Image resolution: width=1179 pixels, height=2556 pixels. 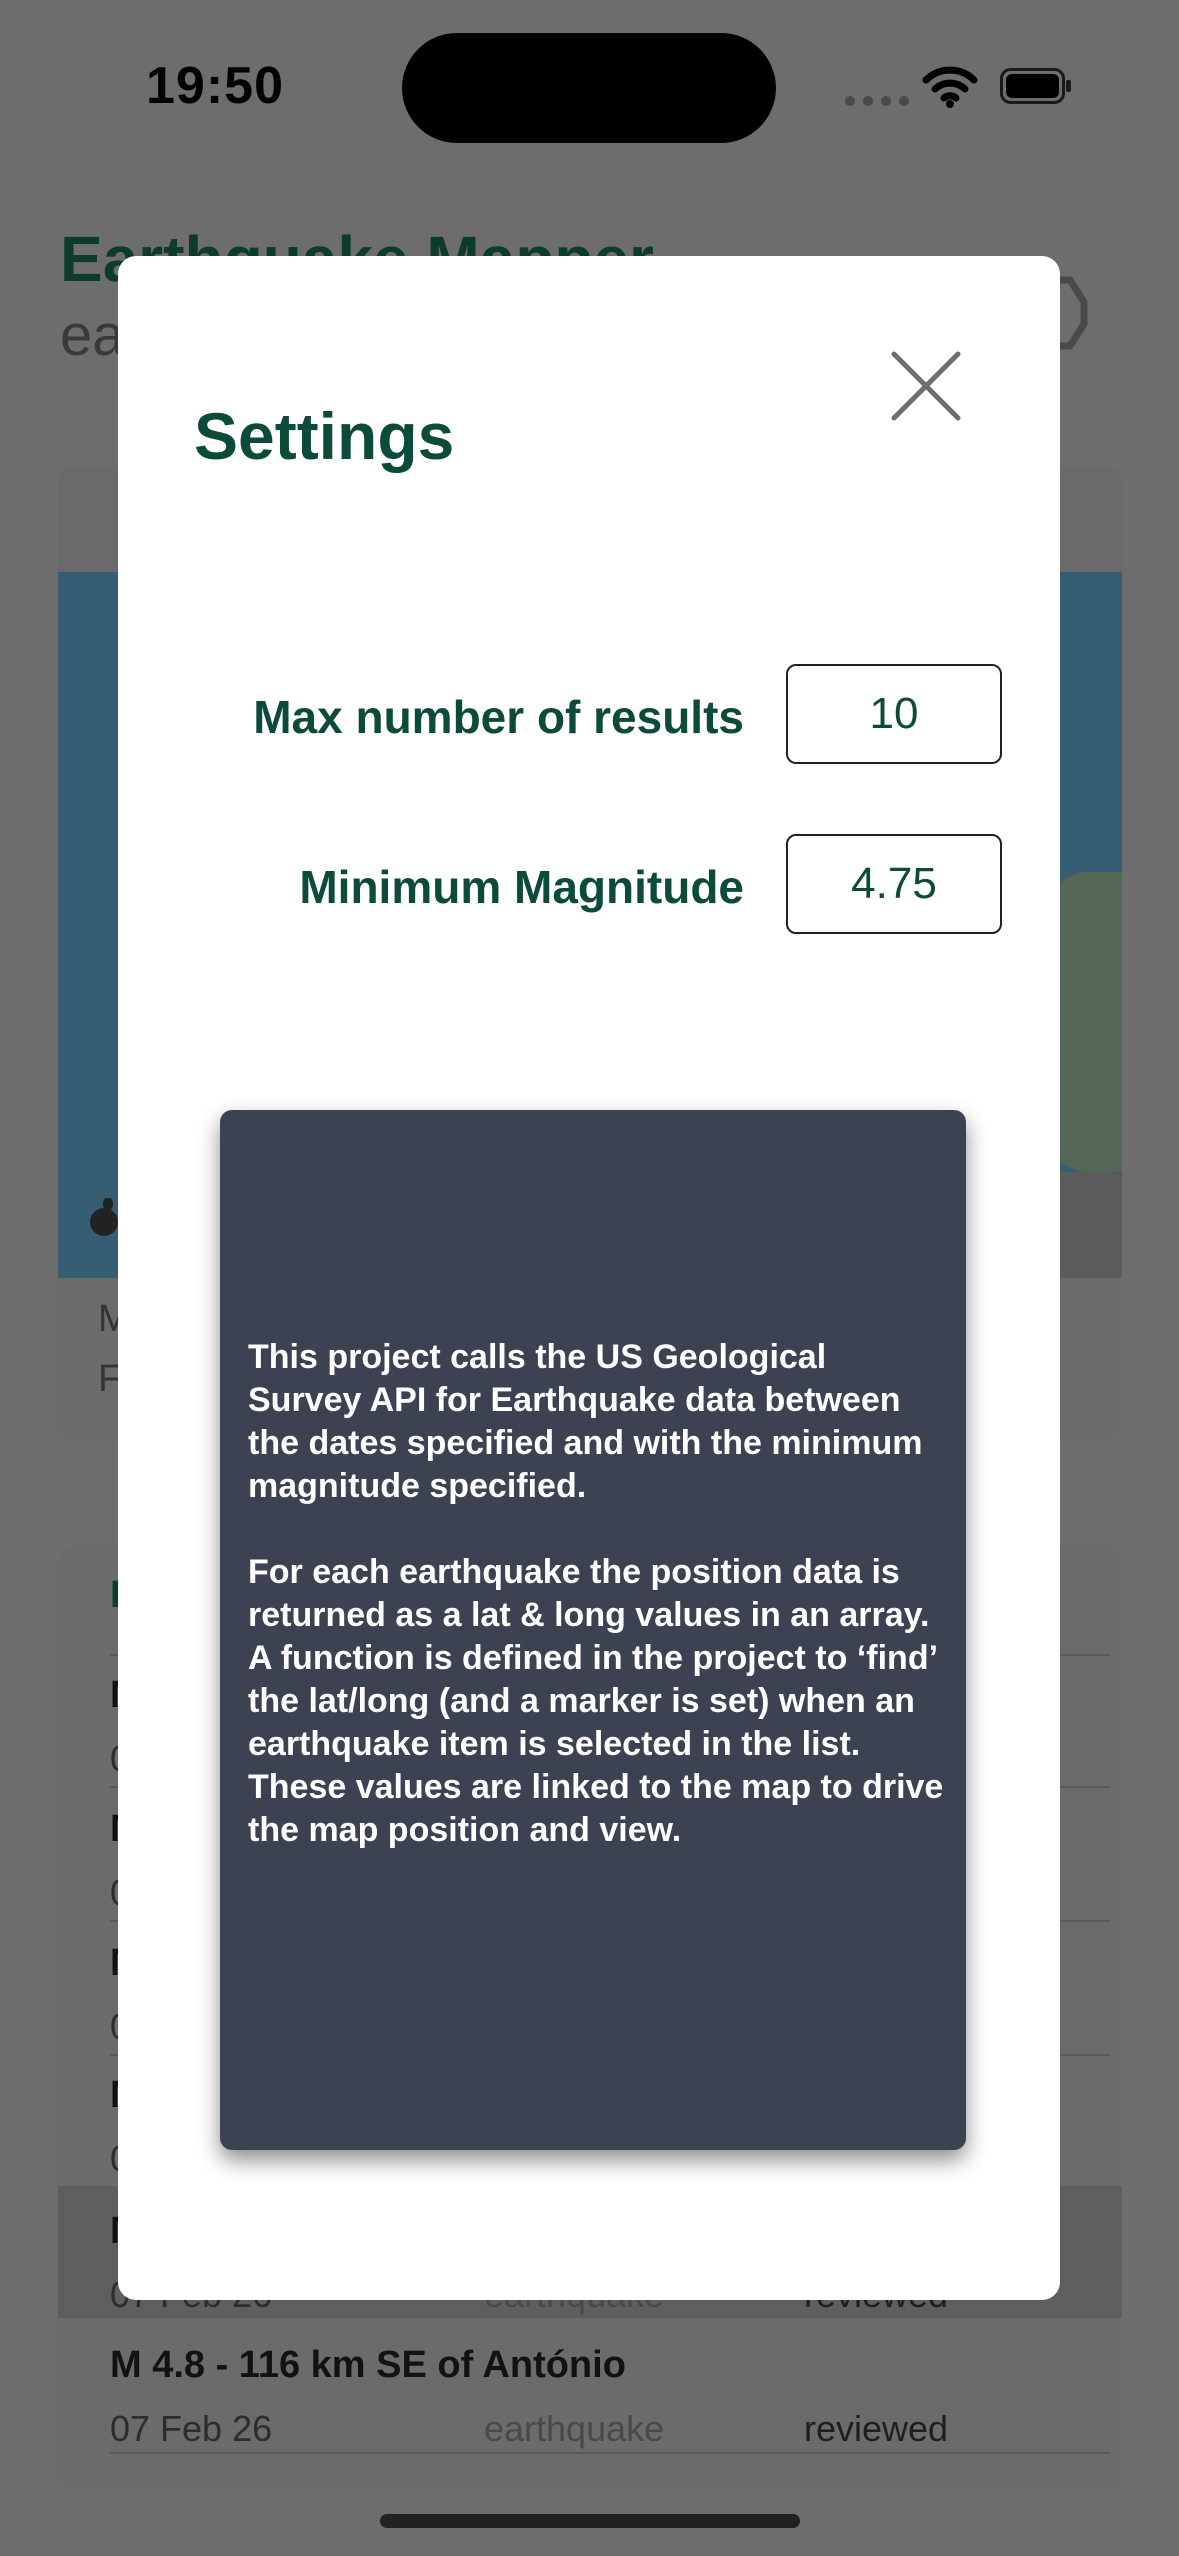 I want to click on max-results-input, so click(x=894, y=714).